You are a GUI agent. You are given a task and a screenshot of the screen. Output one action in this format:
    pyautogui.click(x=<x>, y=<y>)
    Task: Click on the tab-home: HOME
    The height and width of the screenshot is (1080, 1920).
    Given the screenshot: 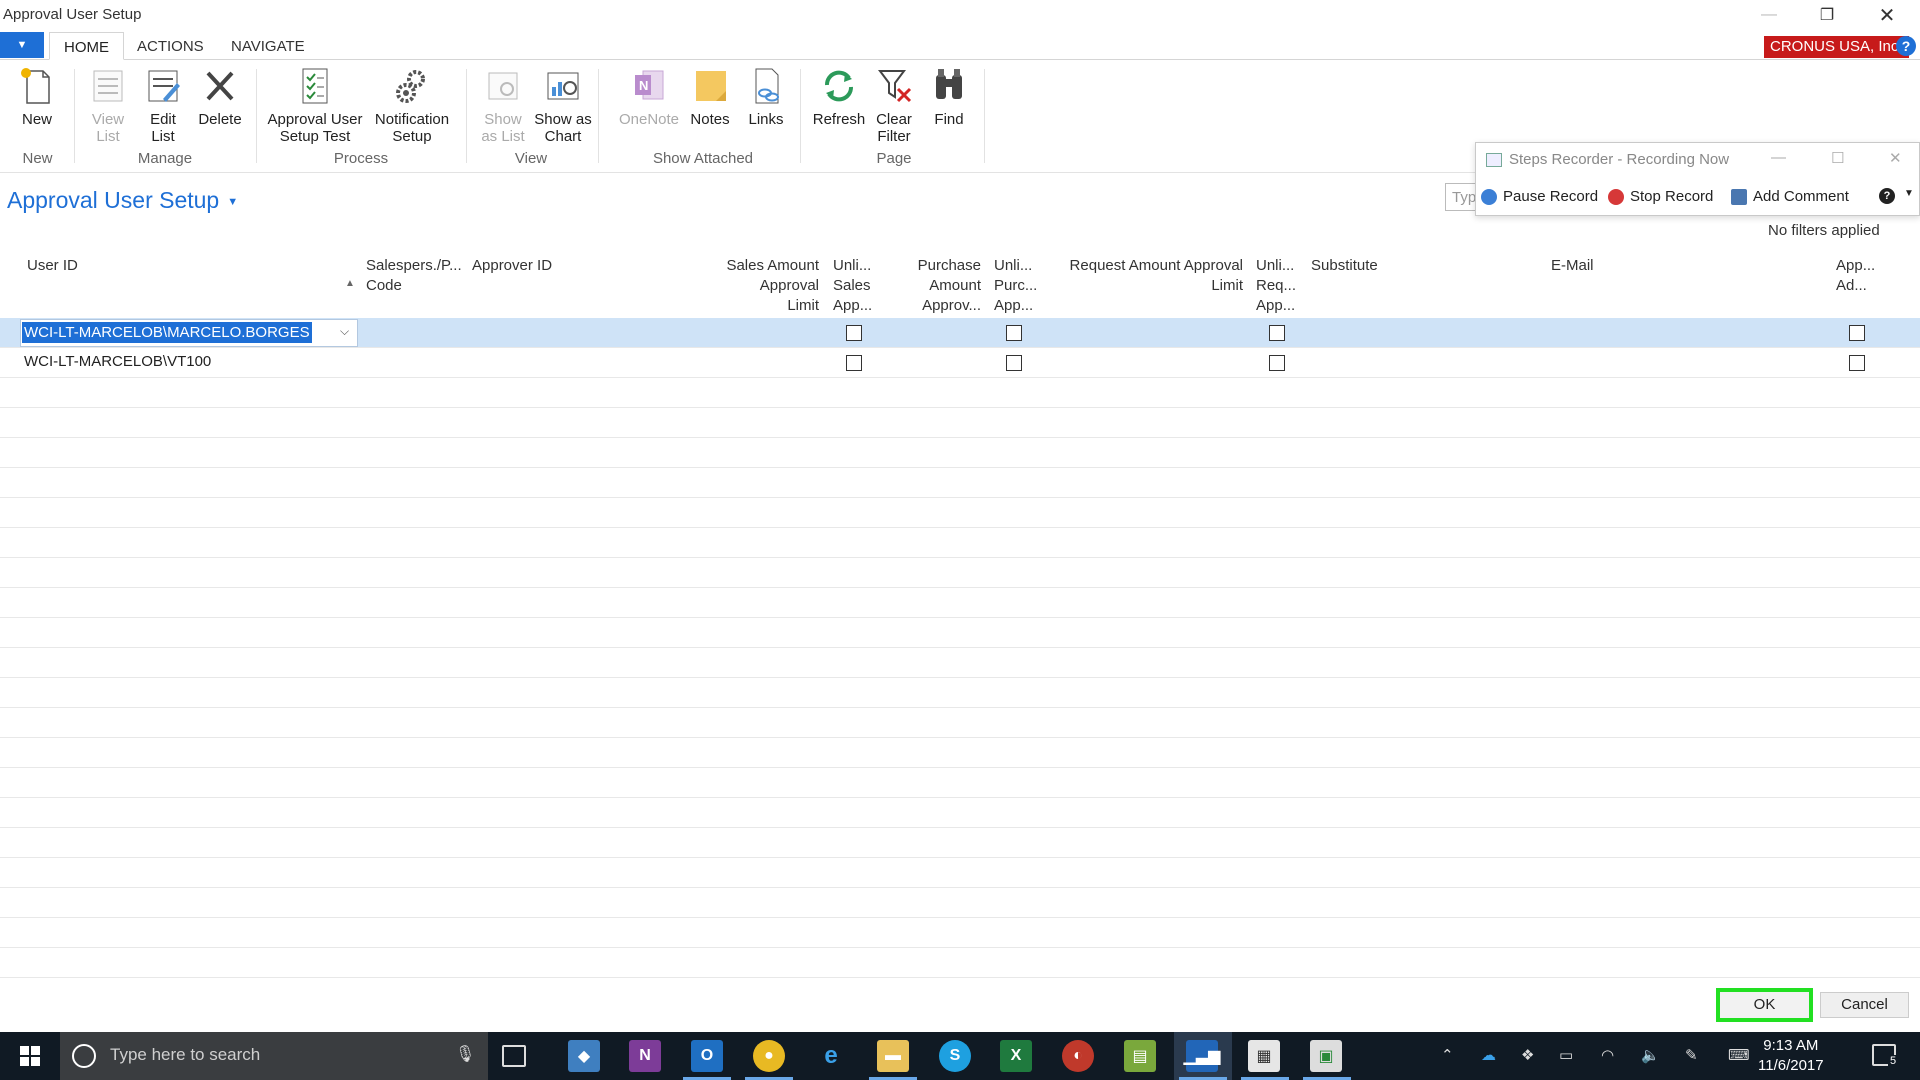 What is the action you would take?
    pyautogui.click(x=86, y=46)
    